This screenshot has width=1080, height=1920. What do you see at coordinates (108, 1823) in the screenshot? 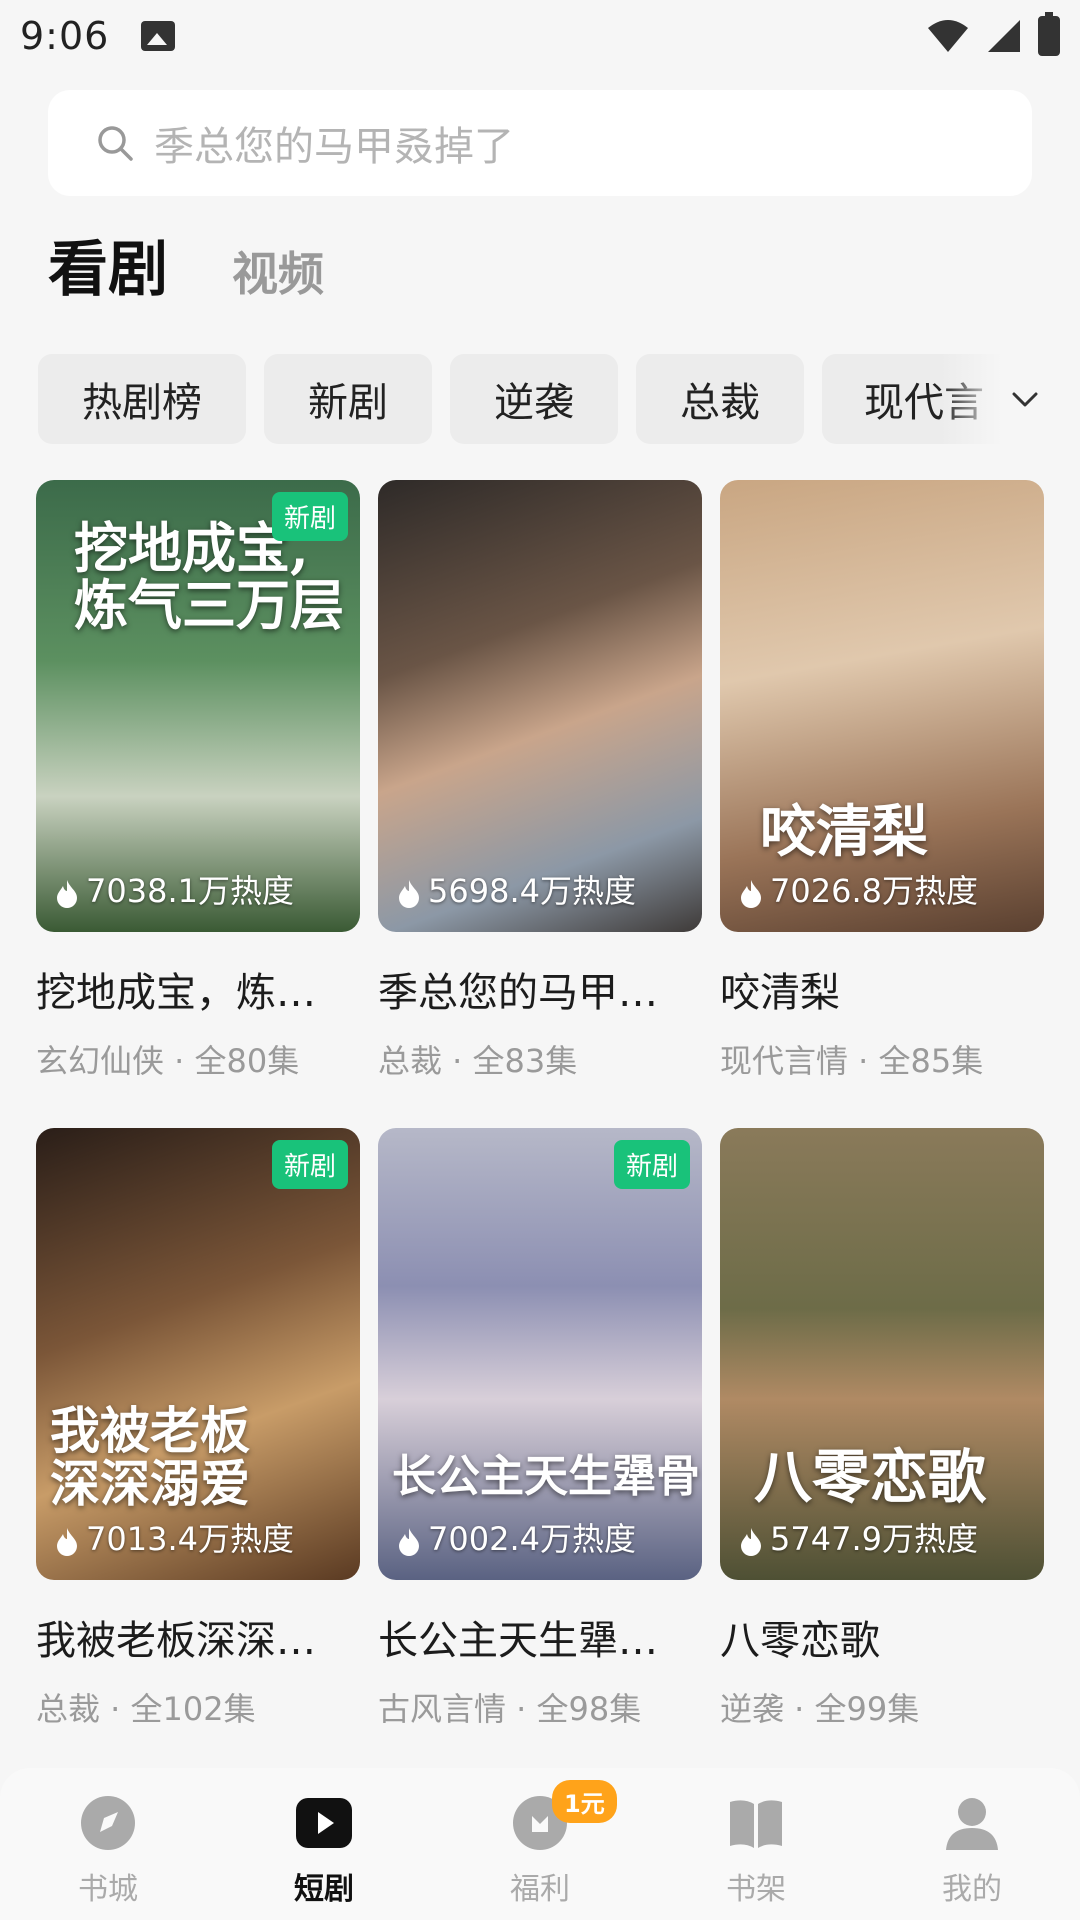
I see `compass-icon` at bounding box center [108, 1823].